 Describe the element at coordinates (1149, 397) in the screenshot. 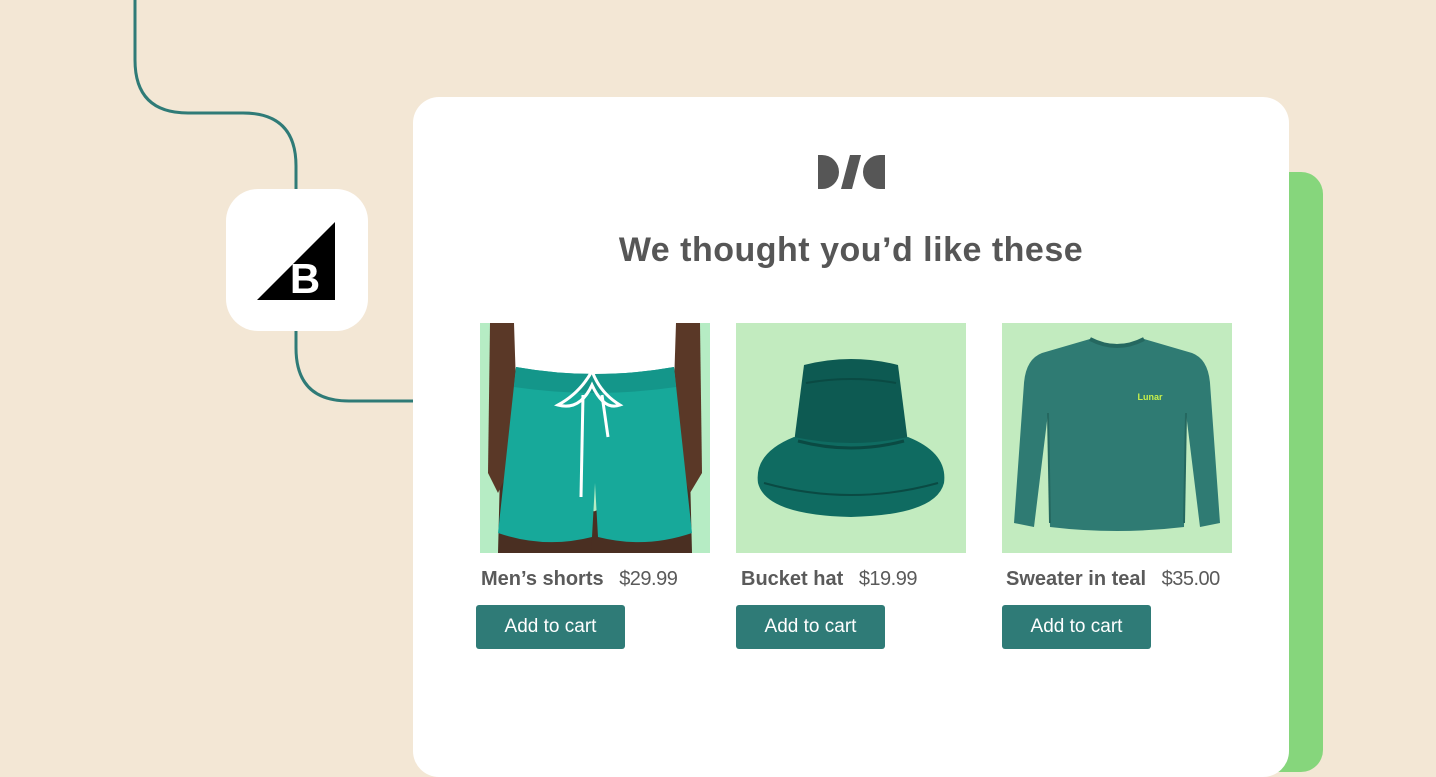

I see `svg-text: Lunar` at that location.